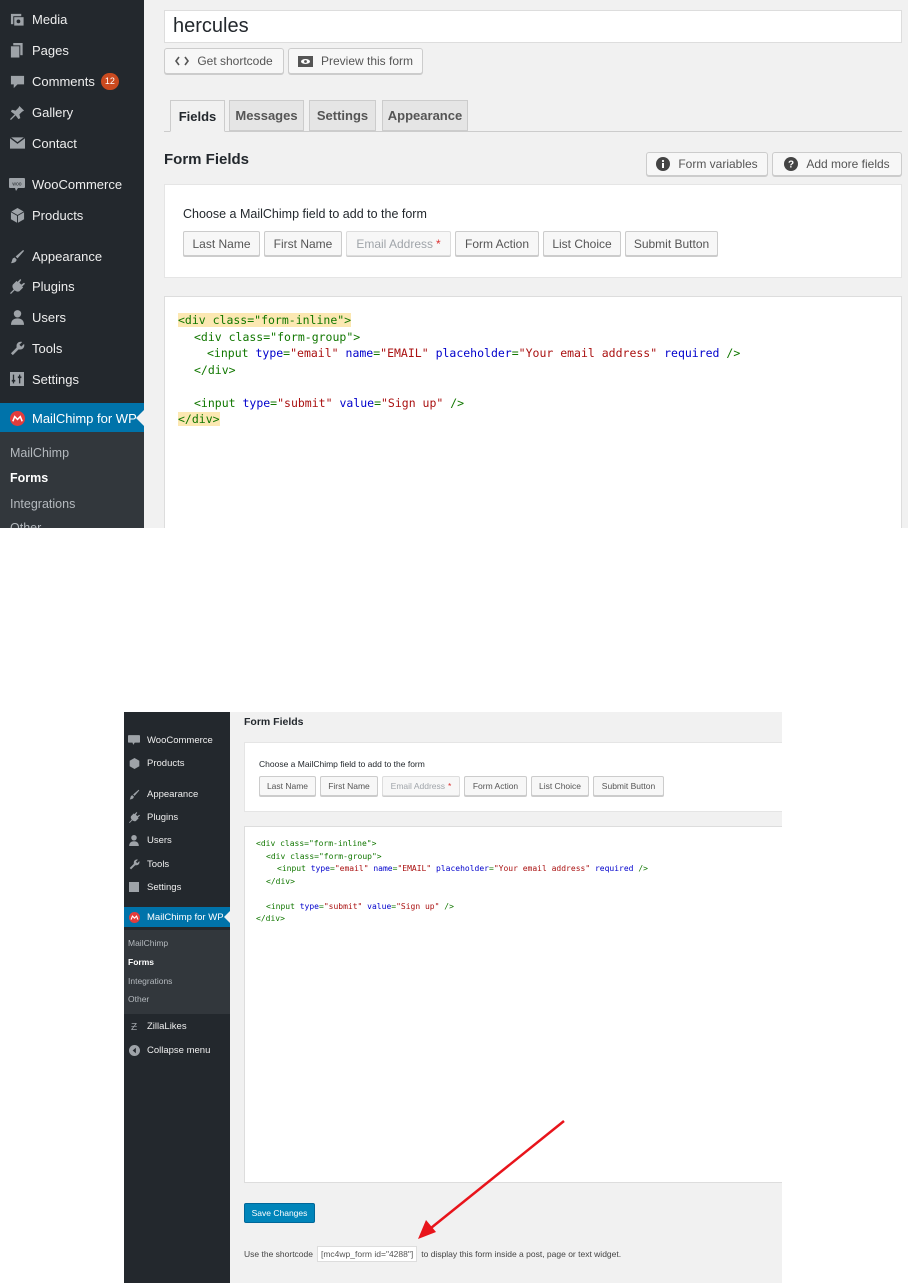  What do you see at coordinates (182, 61) in the screenshot?
I see `code-icon` at bounding box center [182, 61].